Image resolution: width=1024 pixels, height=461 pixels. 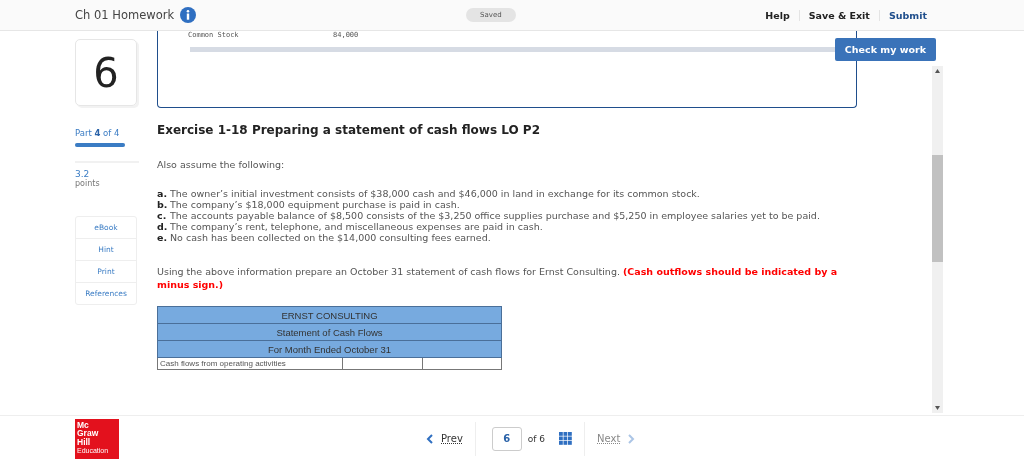 What do you see at coordinates (777, 15) in the screenshot?
I see `header-link: Help` at bounding box center [777, 15].